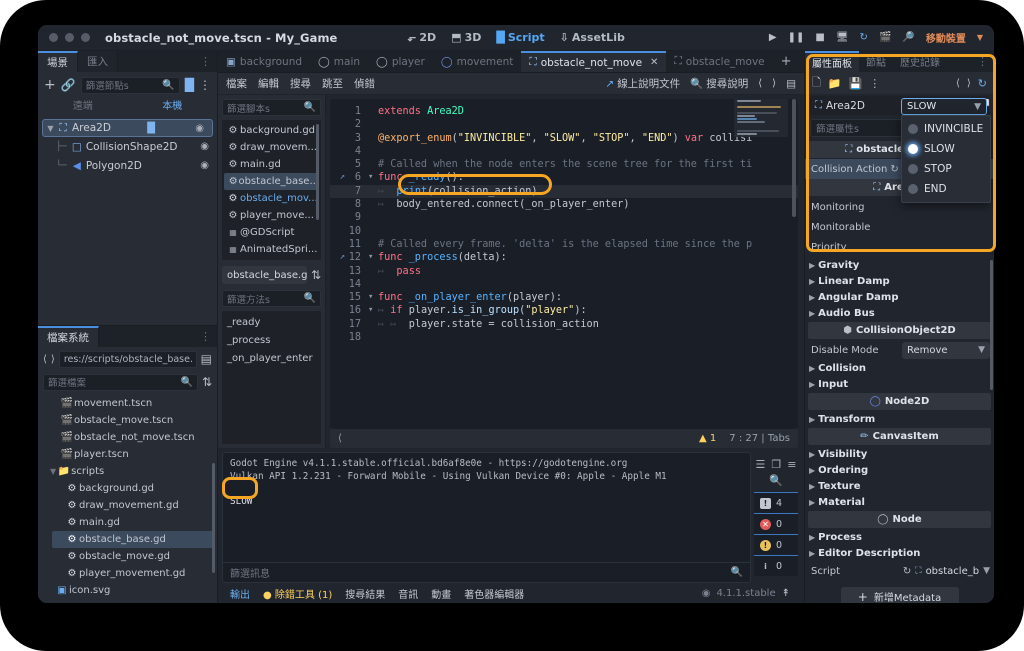  I want to click on tab-filesystem: 檔案系統, so click(68, 336).